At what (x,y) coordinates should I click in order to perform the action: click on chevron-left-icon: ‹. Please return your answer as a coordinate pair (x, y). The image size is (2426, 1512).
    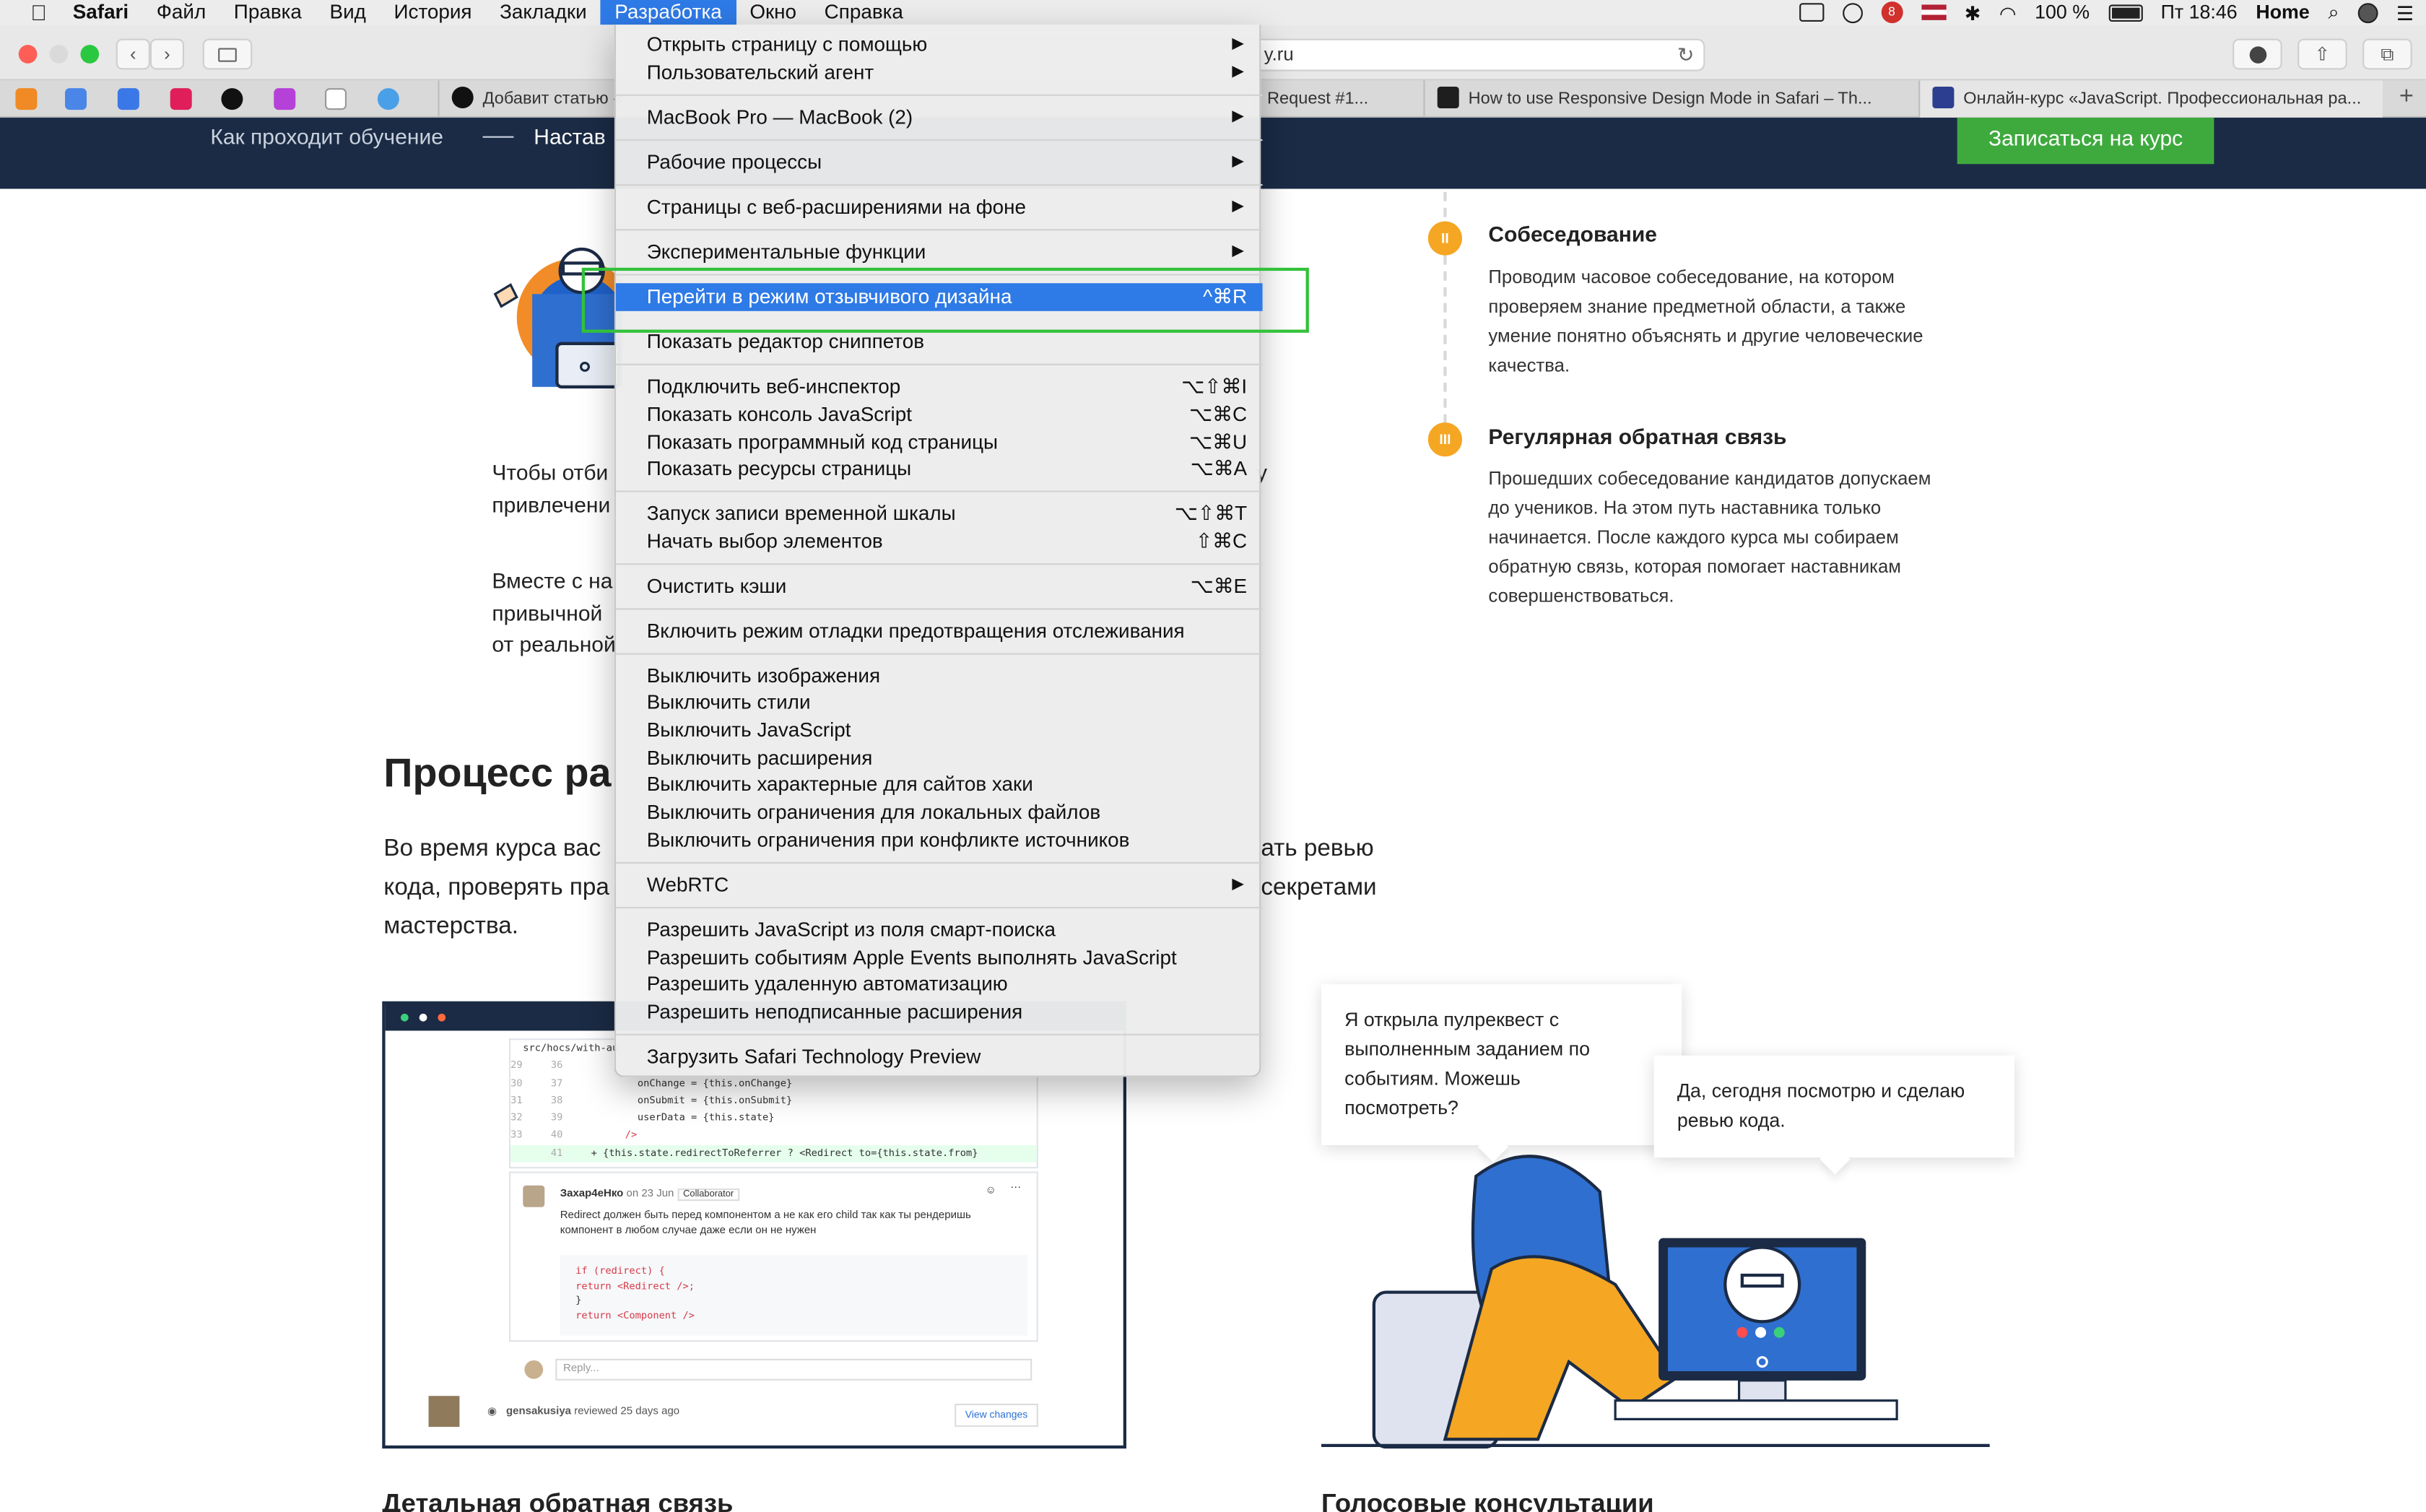
    Looking at the image, I should click on (133, 55).